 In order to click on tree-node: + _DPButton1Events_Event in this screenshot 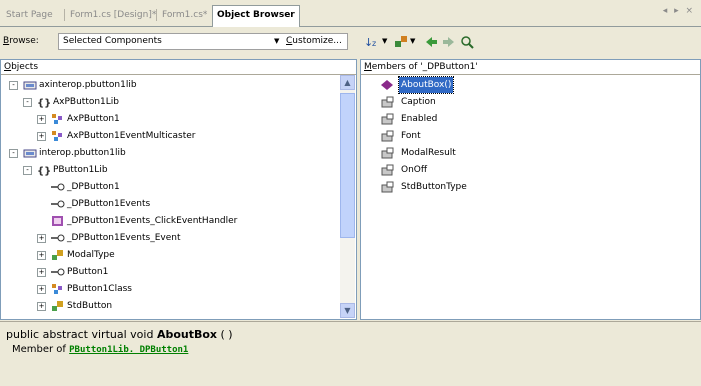, I will do `click(170, 238)`.